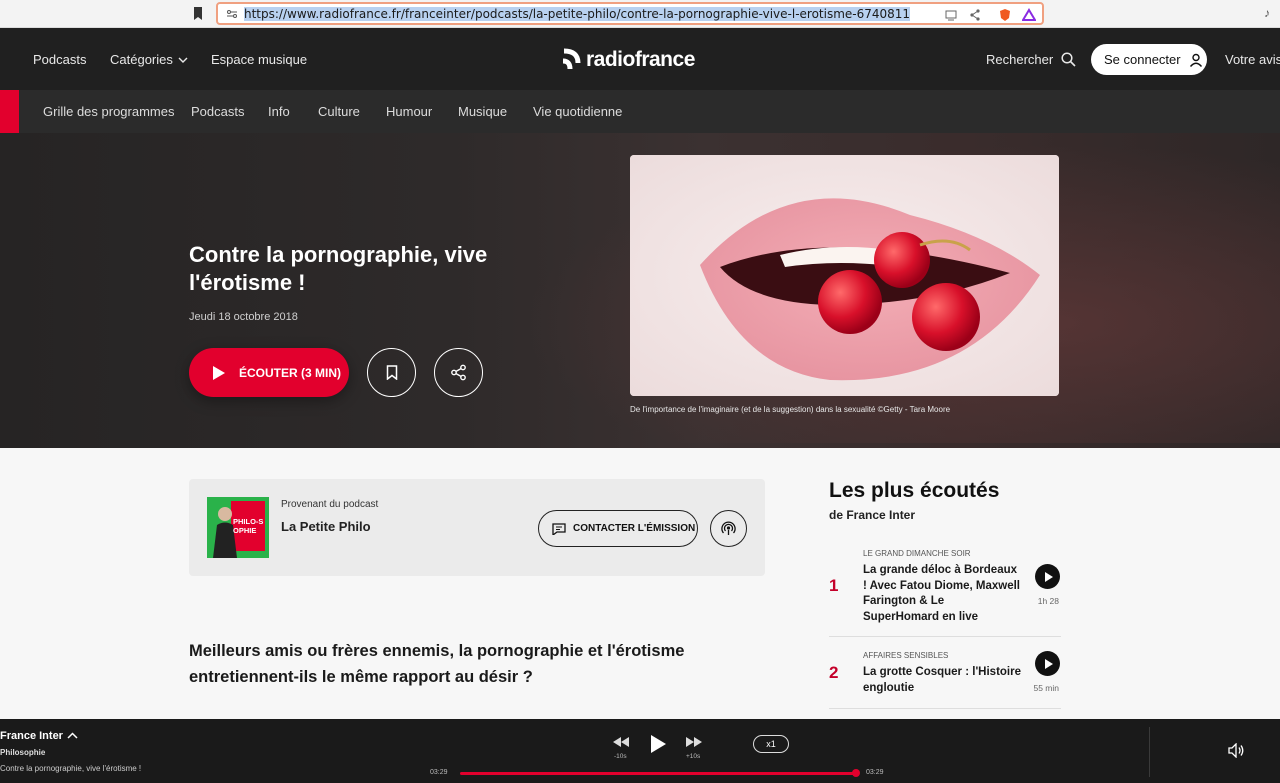  Describe the element at coordinates (243, 317) in the screenshot. I see `episode-date: Jeudi 18 octobre 2018` at that location.